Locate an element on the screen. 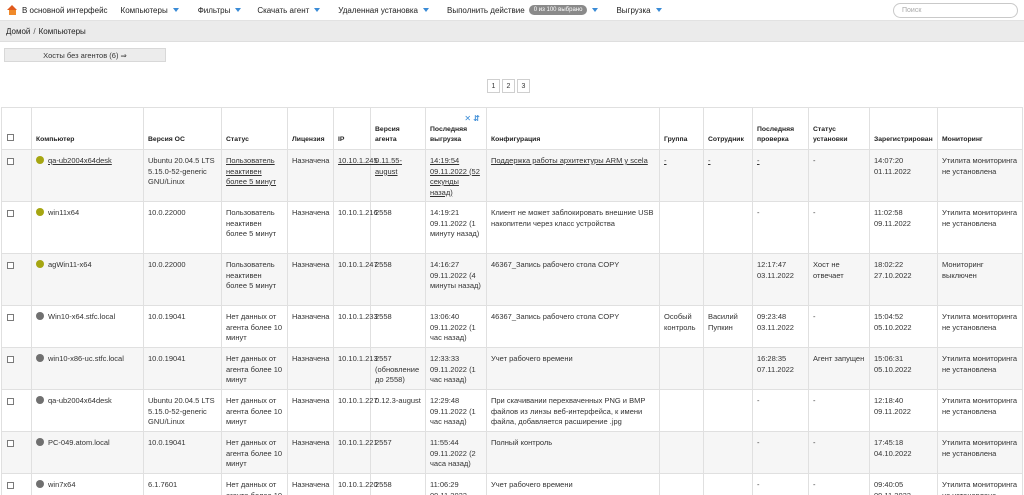 The height and width of the screenshot is (495, 1024). col-install-status: Статус установки is located at coordinates (839, 128).